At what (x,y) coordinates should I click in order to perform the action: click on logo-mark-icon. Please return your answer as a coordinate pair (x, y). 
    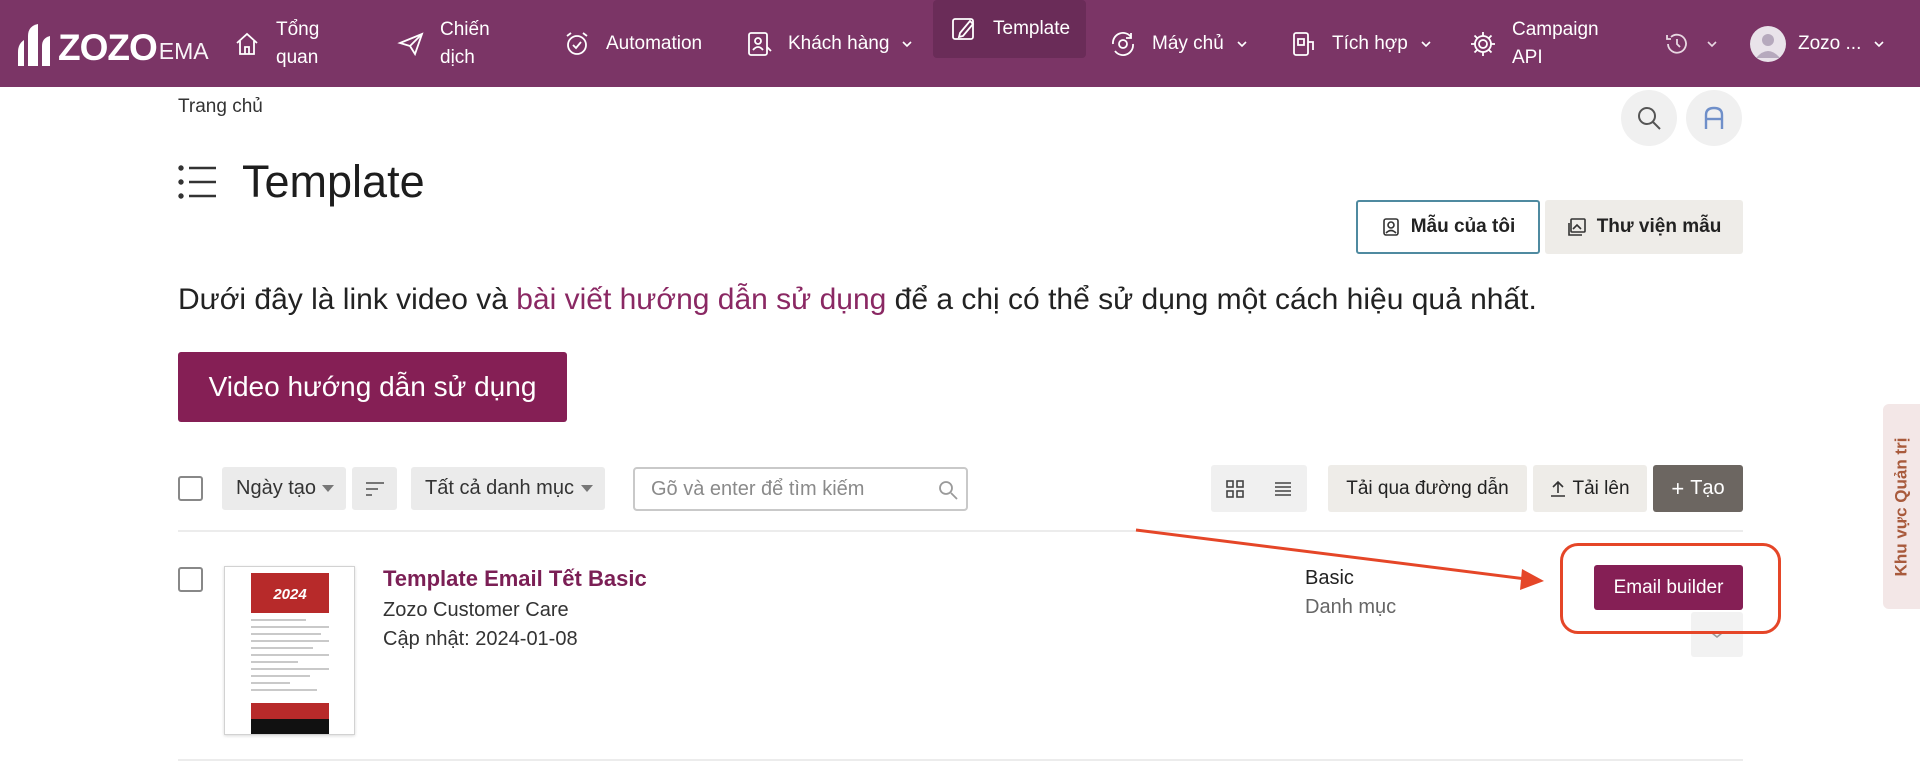
    Looking at the image, I should click on (34, 45).